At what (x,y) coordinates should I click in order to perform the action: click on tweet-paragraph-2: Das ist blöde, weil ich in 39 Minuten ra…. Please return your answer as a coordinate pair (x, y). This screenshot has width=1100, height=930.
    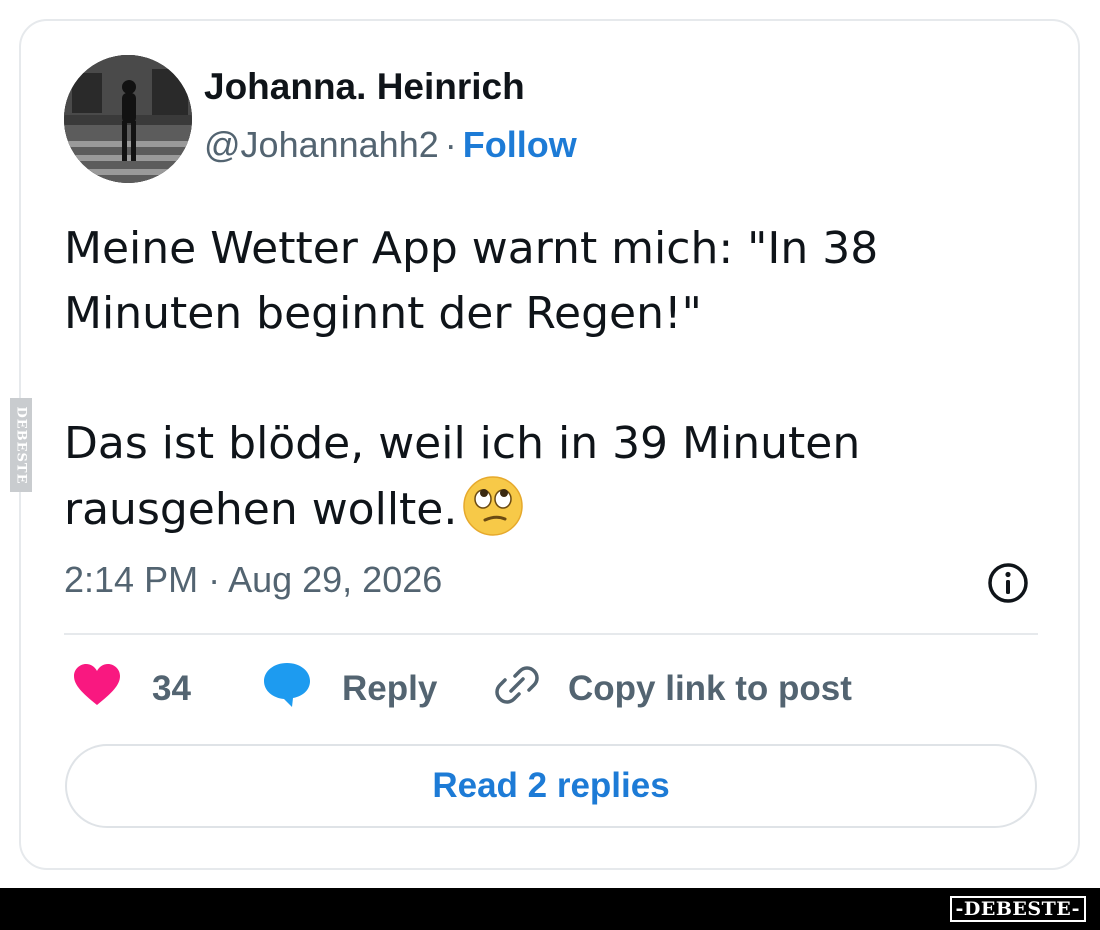
    Looking at the image, I should click on (462, 476).